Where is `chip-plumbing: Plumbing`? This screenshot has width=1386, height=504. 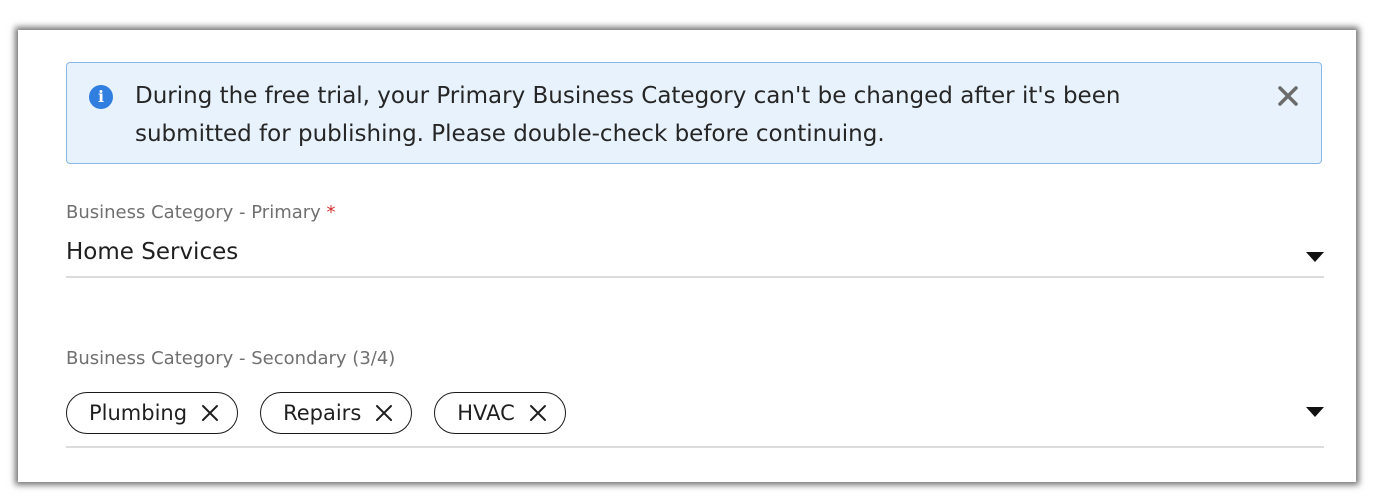
chip-plumbing: Plumbing is located at coordinates (152, 413).